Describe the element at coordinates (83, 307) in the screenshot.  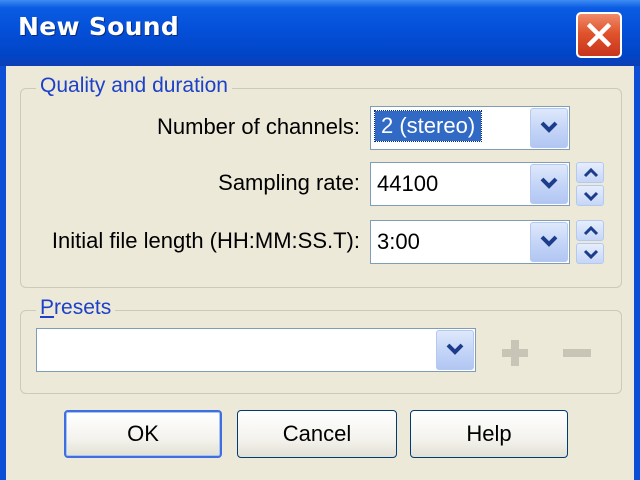
I see `presets-title-rest: resets` at that location.